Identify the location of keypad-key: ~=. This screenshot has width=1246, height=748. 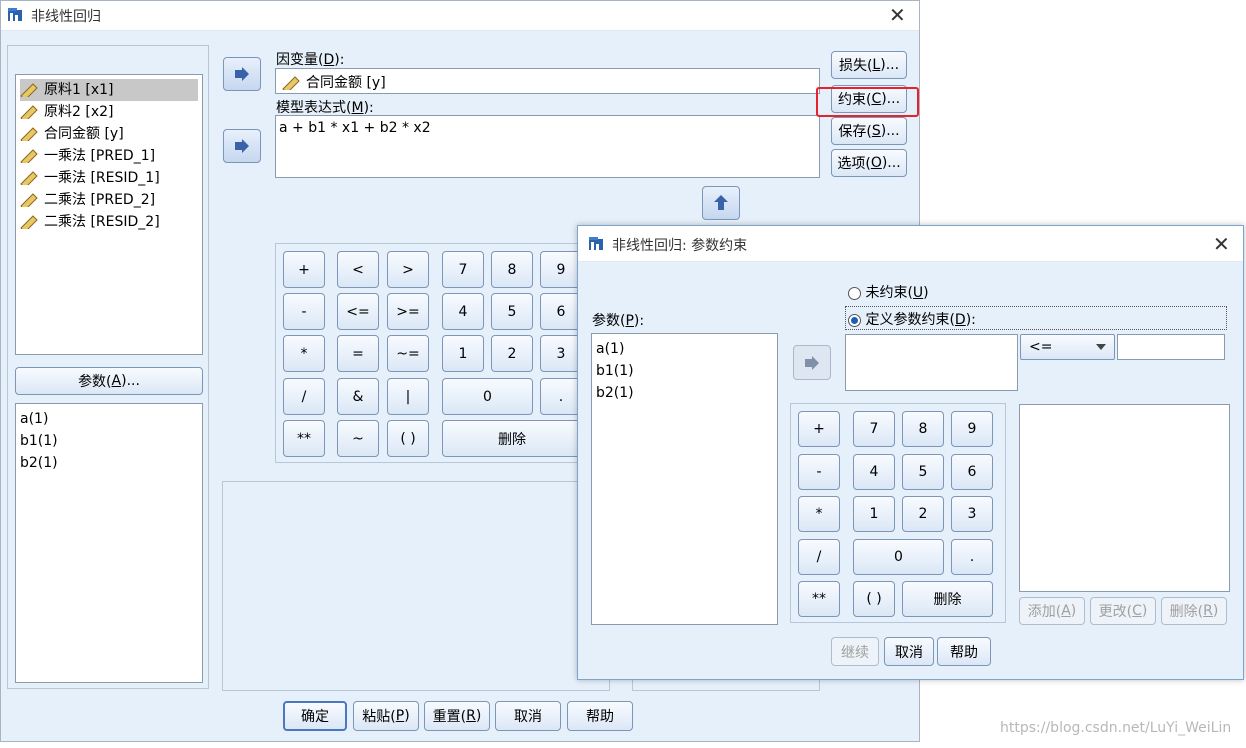
(408, 353).